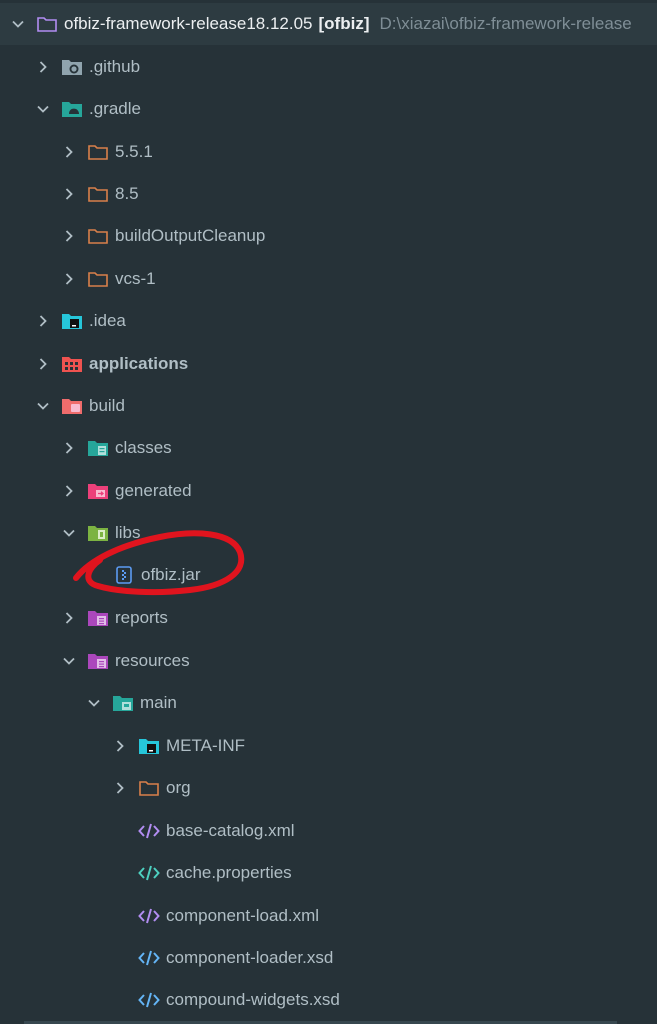 The width and height of the screenshot is (657, 1024). Describe the element at coordinates (135, 278) in the screenshot. I see `tree-label: vcs-1` at that location.